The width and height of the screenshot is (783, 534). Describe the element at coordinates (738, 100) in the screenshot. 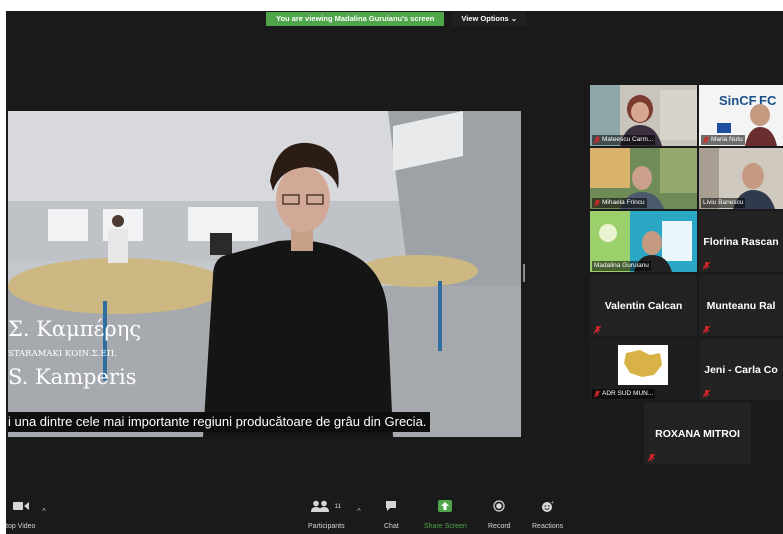

I see `svg-text: SinCF` at that location.